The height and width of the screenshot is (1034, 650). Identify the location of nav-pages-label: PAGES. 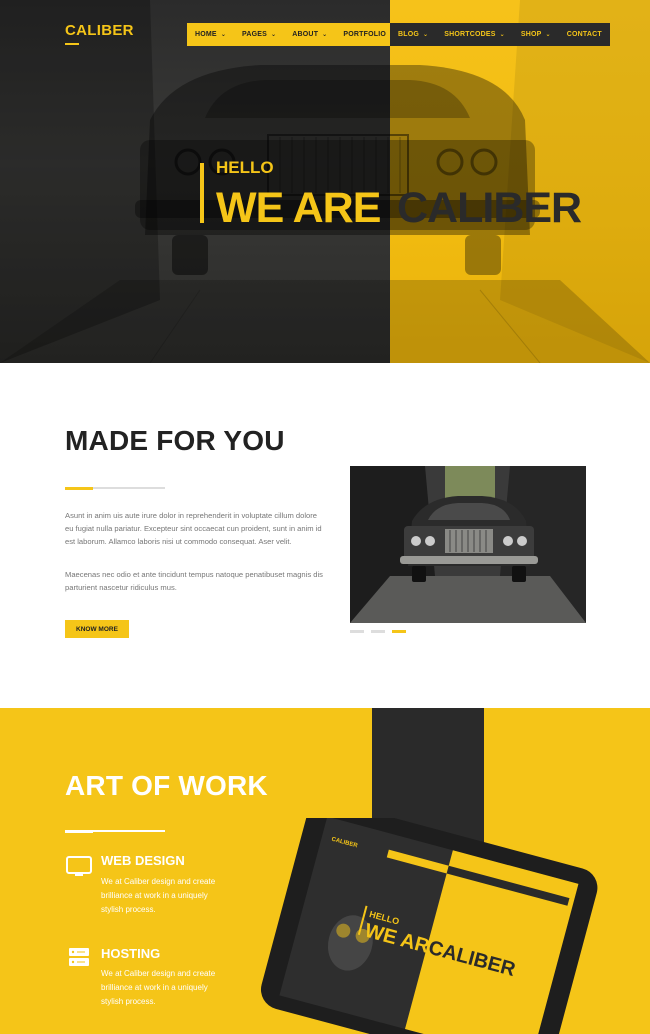
(255, 34).